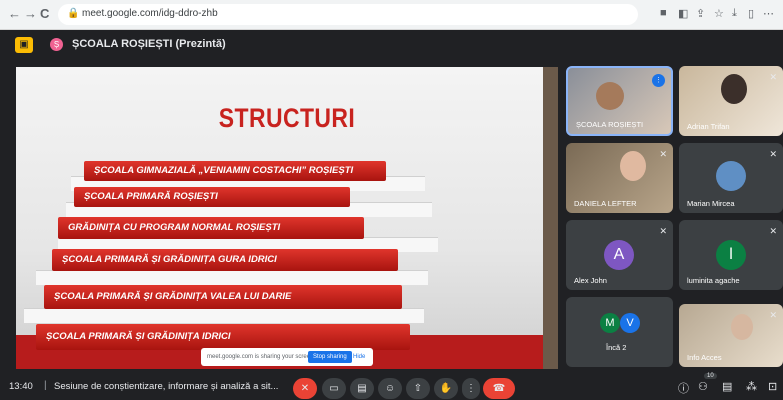  Describe the element at coordinates (418, 388) in the screenshot. I see `present-button: ⇧` at that location.